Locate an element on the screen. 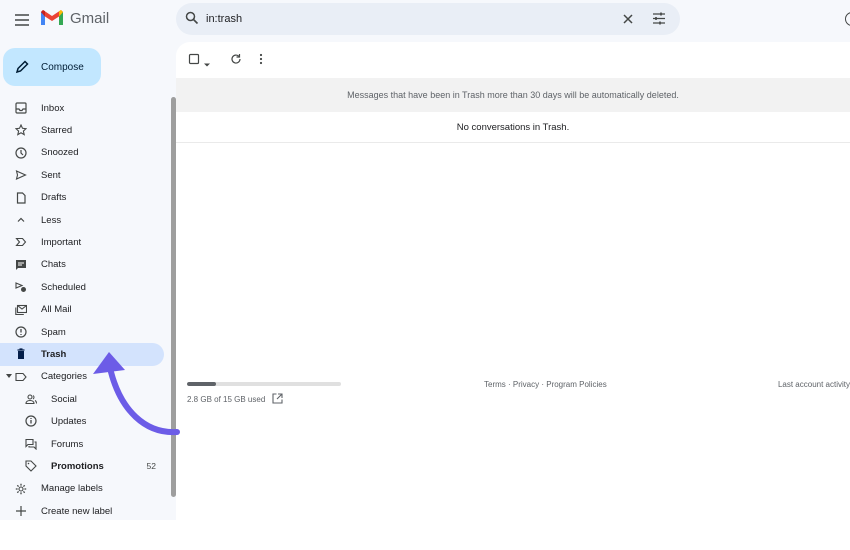 The height and width of the screenshot is (550, 850). mail-toolbar is located at coordinates (513, 60).